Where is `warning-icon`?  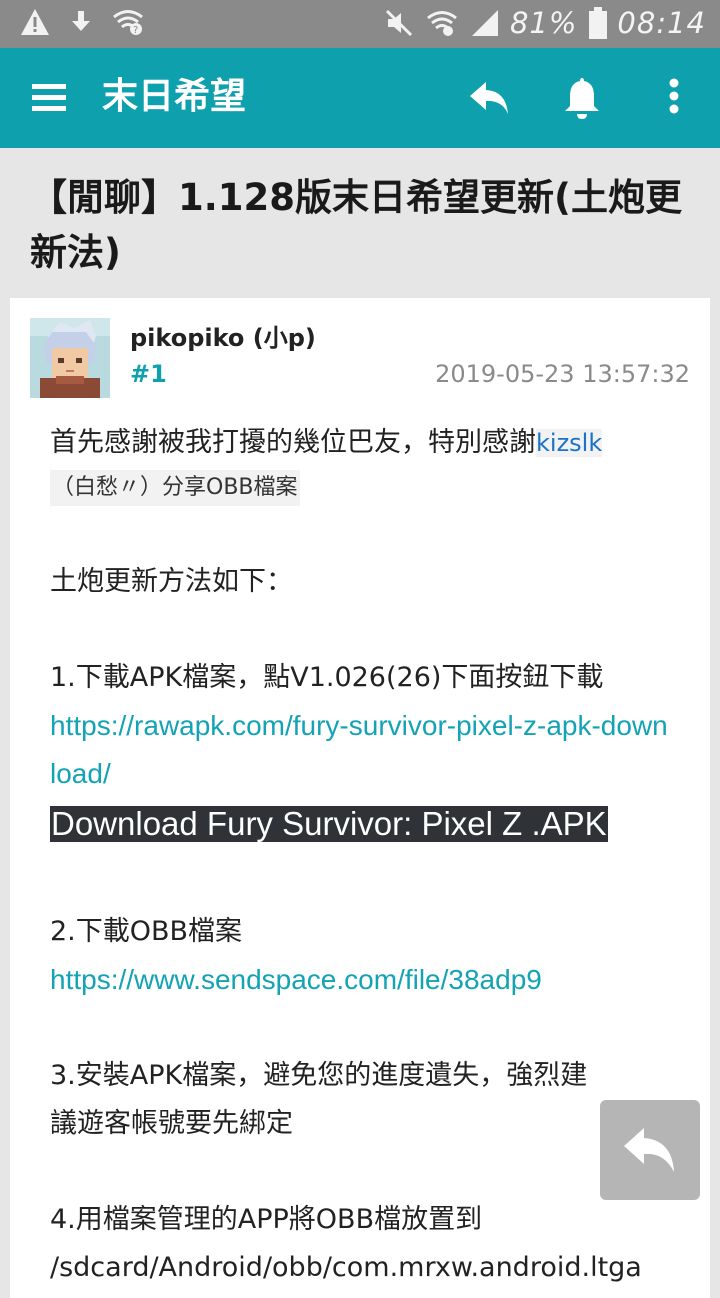 warning-icon is located at coordinates (35, 22).